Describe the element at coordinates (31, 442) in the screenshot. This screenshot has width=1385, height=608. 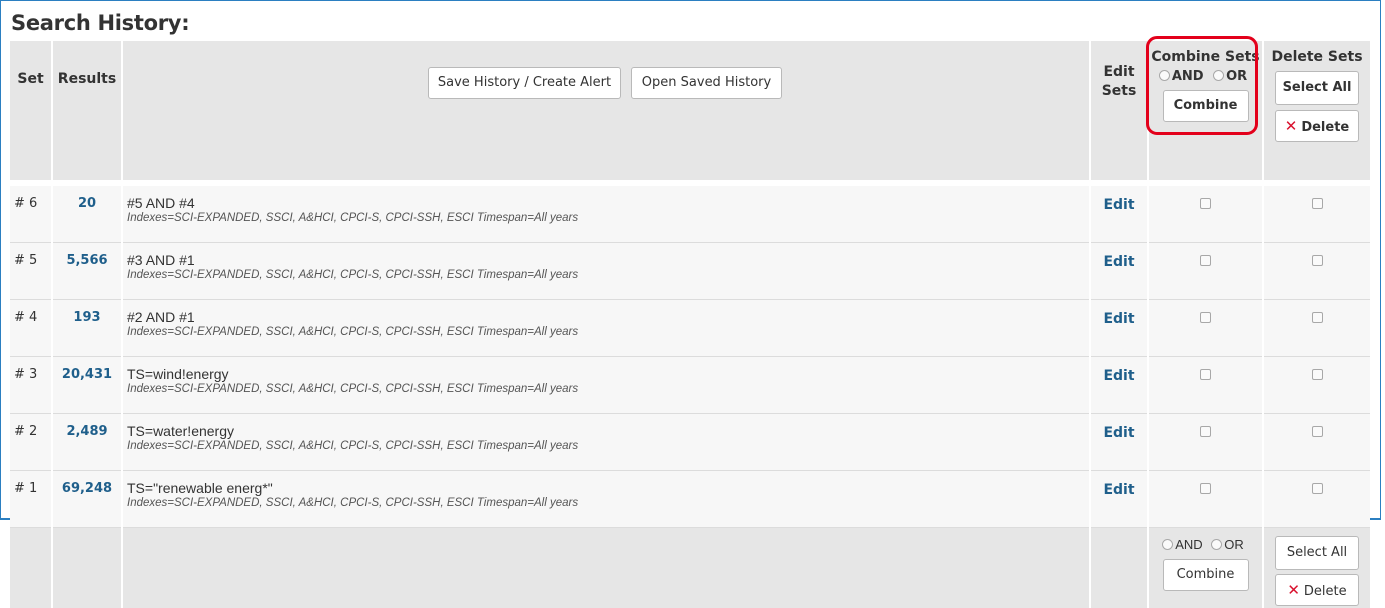
I see `set-number: # 2` at that location.